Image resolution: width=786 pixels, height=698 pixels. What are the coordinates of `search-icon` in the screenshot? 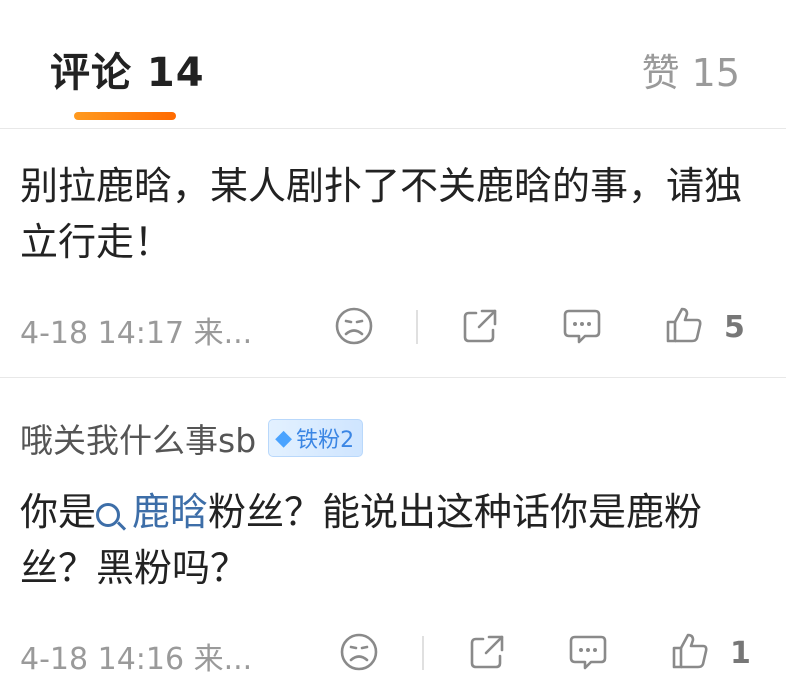 It's located at (108, 515).